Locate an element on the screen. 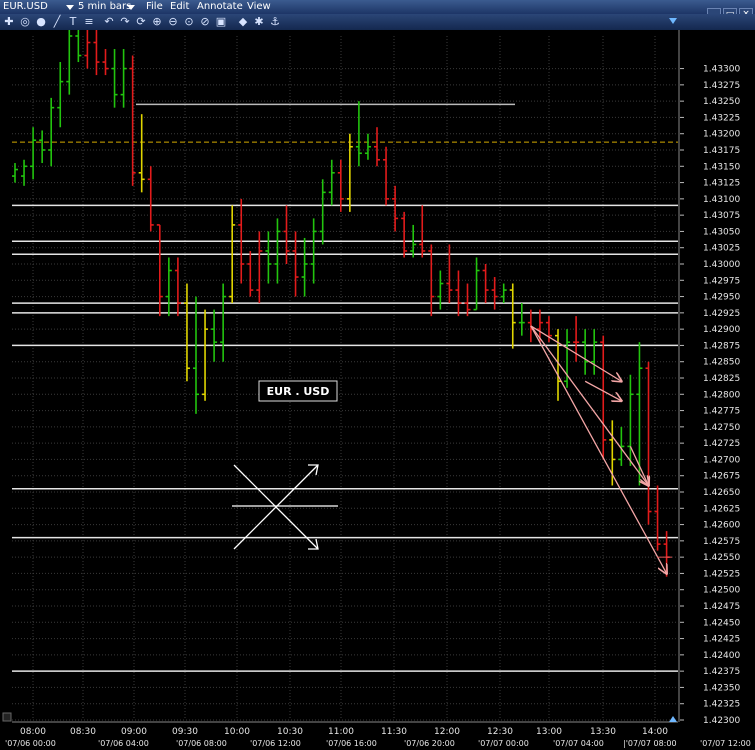  circle-icon: ◎ is located at coordinates (25, 22).